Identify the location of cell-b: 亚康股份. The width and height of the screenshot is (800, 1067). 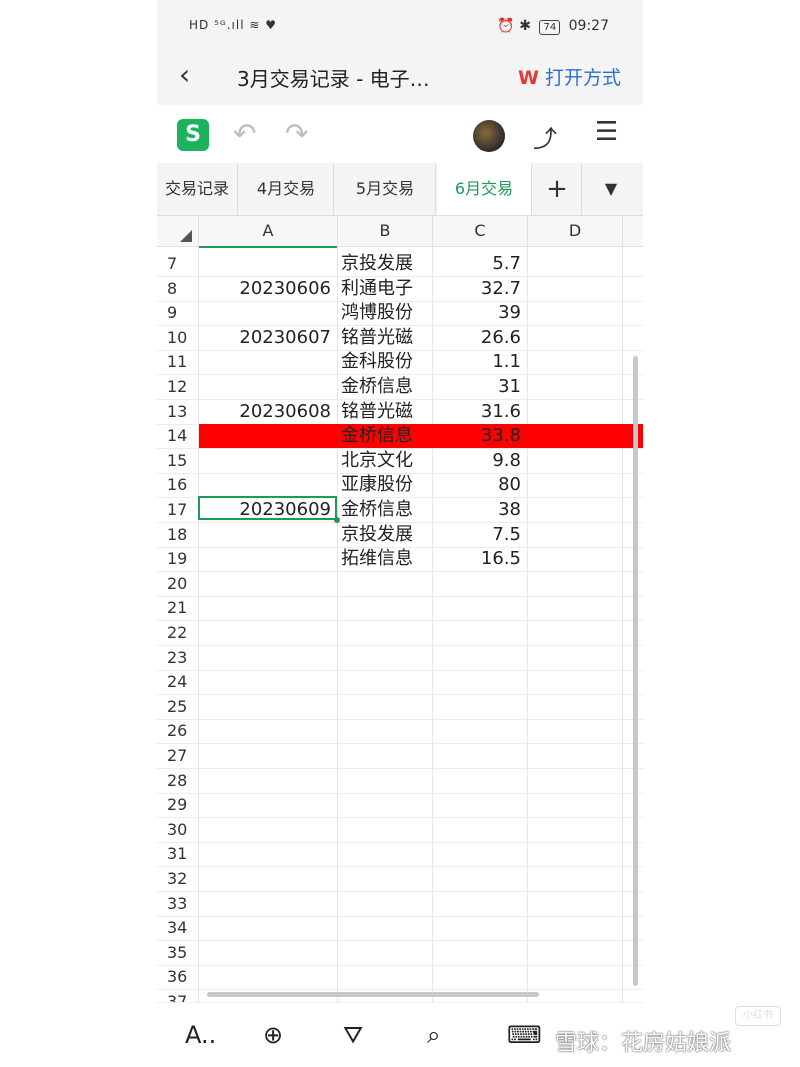
(386, 485).